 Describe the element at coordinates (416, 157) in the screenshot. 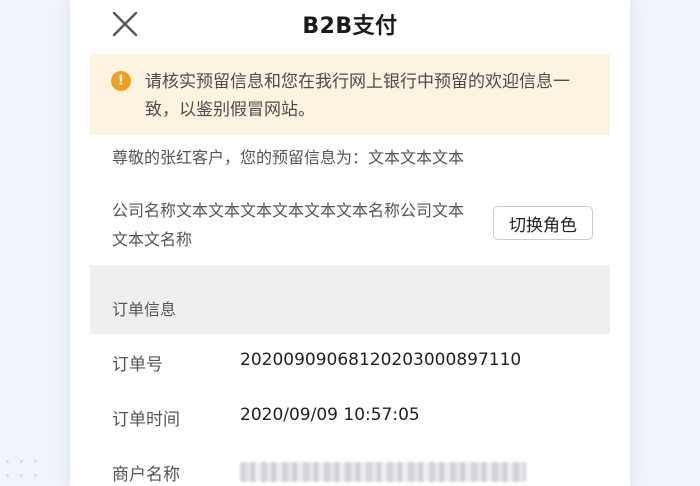

I see `reserved-info-value: 文本文本文本` at that location.